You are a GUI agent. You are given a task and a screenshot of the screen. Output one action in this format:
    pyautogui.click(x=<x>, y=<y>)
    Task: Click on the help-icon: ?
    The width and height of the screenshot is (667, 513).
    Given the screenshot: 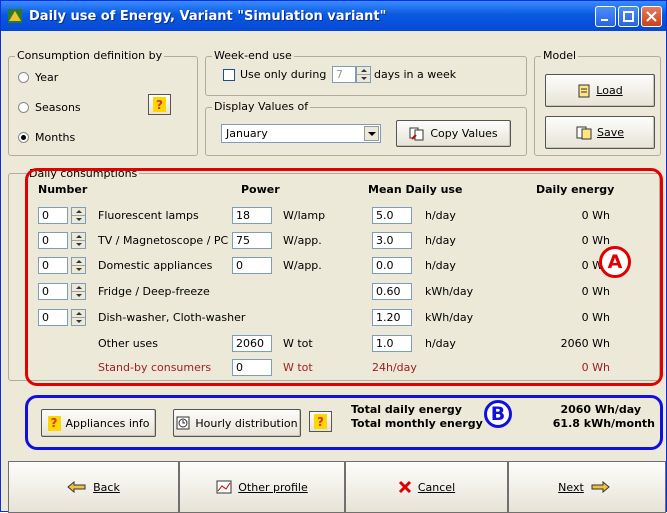 What is the action you would take?
    pyautogui.click(x=159, y=104)
    